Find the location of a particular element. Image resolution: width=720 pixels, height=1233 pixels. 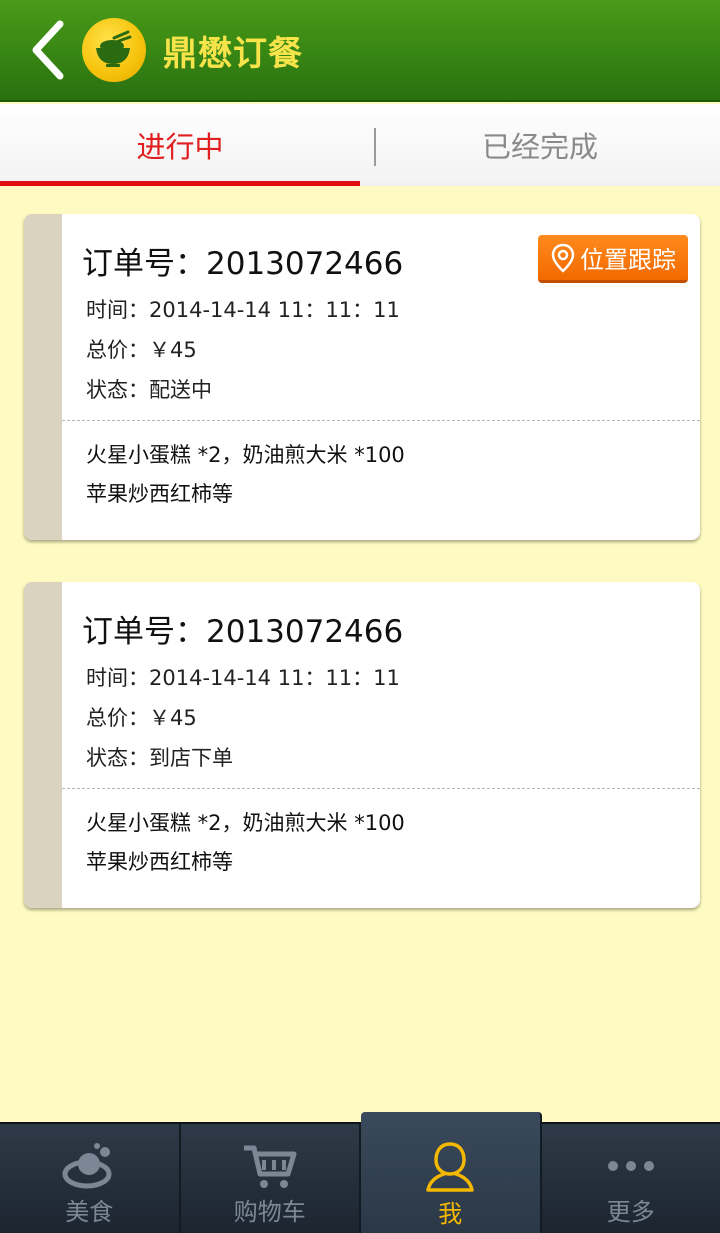

order-status: 状态：到店下单 is located at coordinates (159, 758).